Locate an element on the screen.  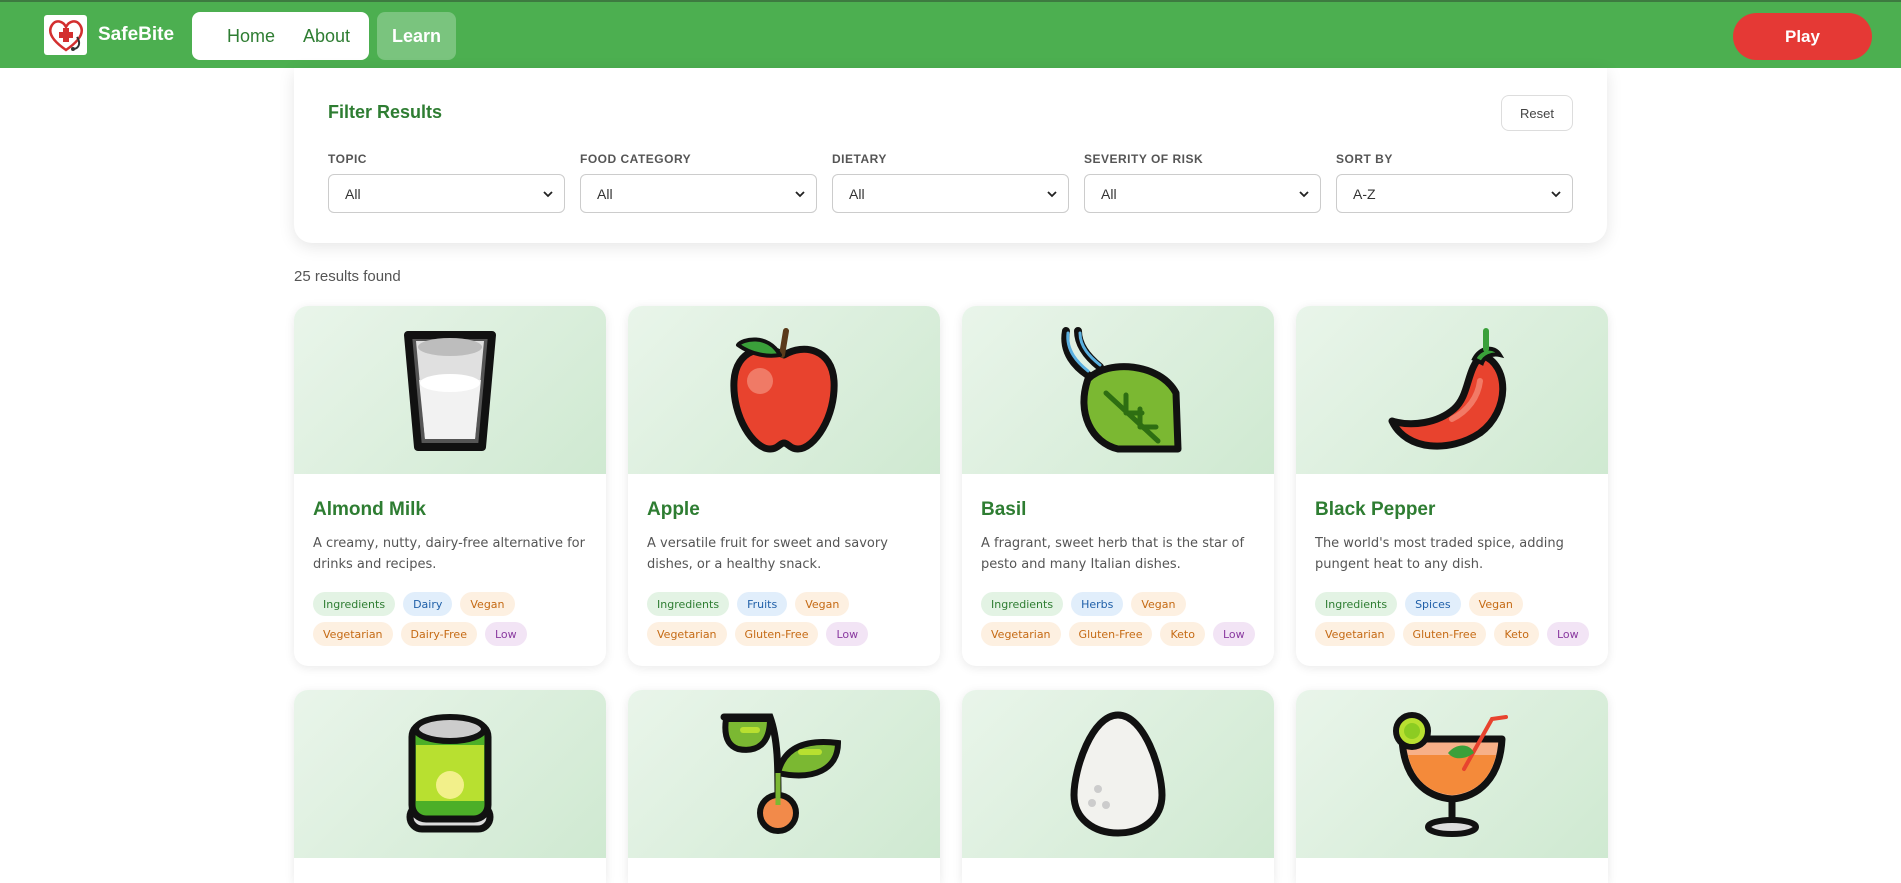
tag-dietary: Dairy-Free is located at coordinates (438, 634).